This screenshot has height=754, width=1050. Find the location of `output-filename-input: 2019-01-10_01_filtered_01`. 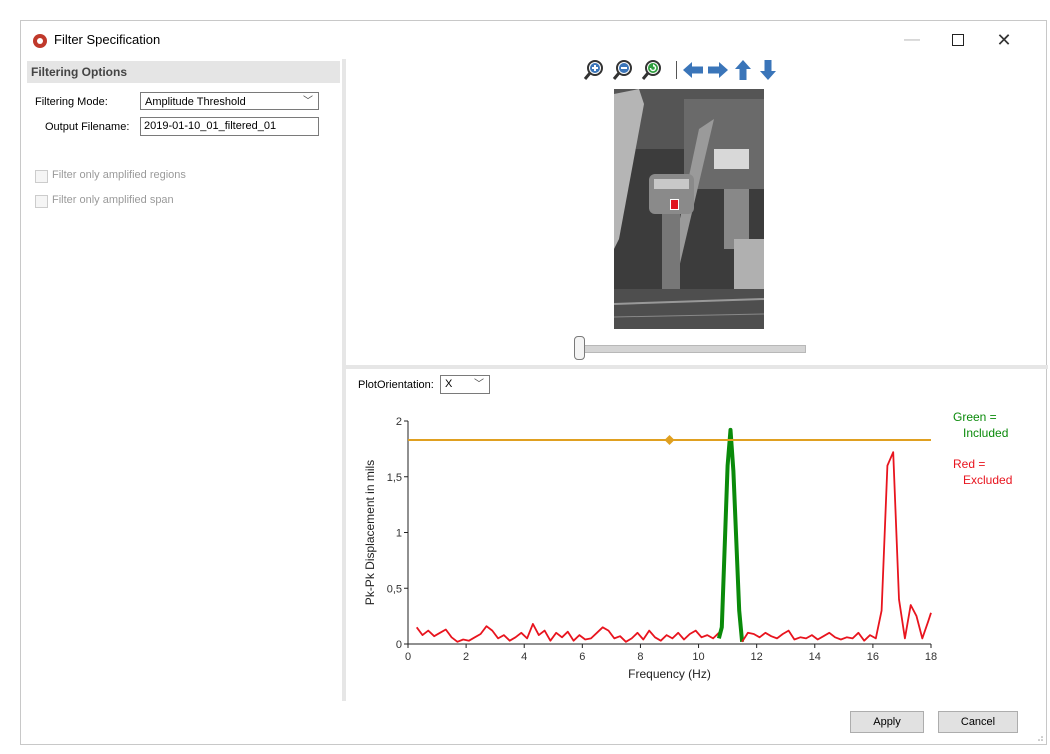

output-filename-input: 2019-01-10_01_filtered_01 is located at coordinates (229, 126).